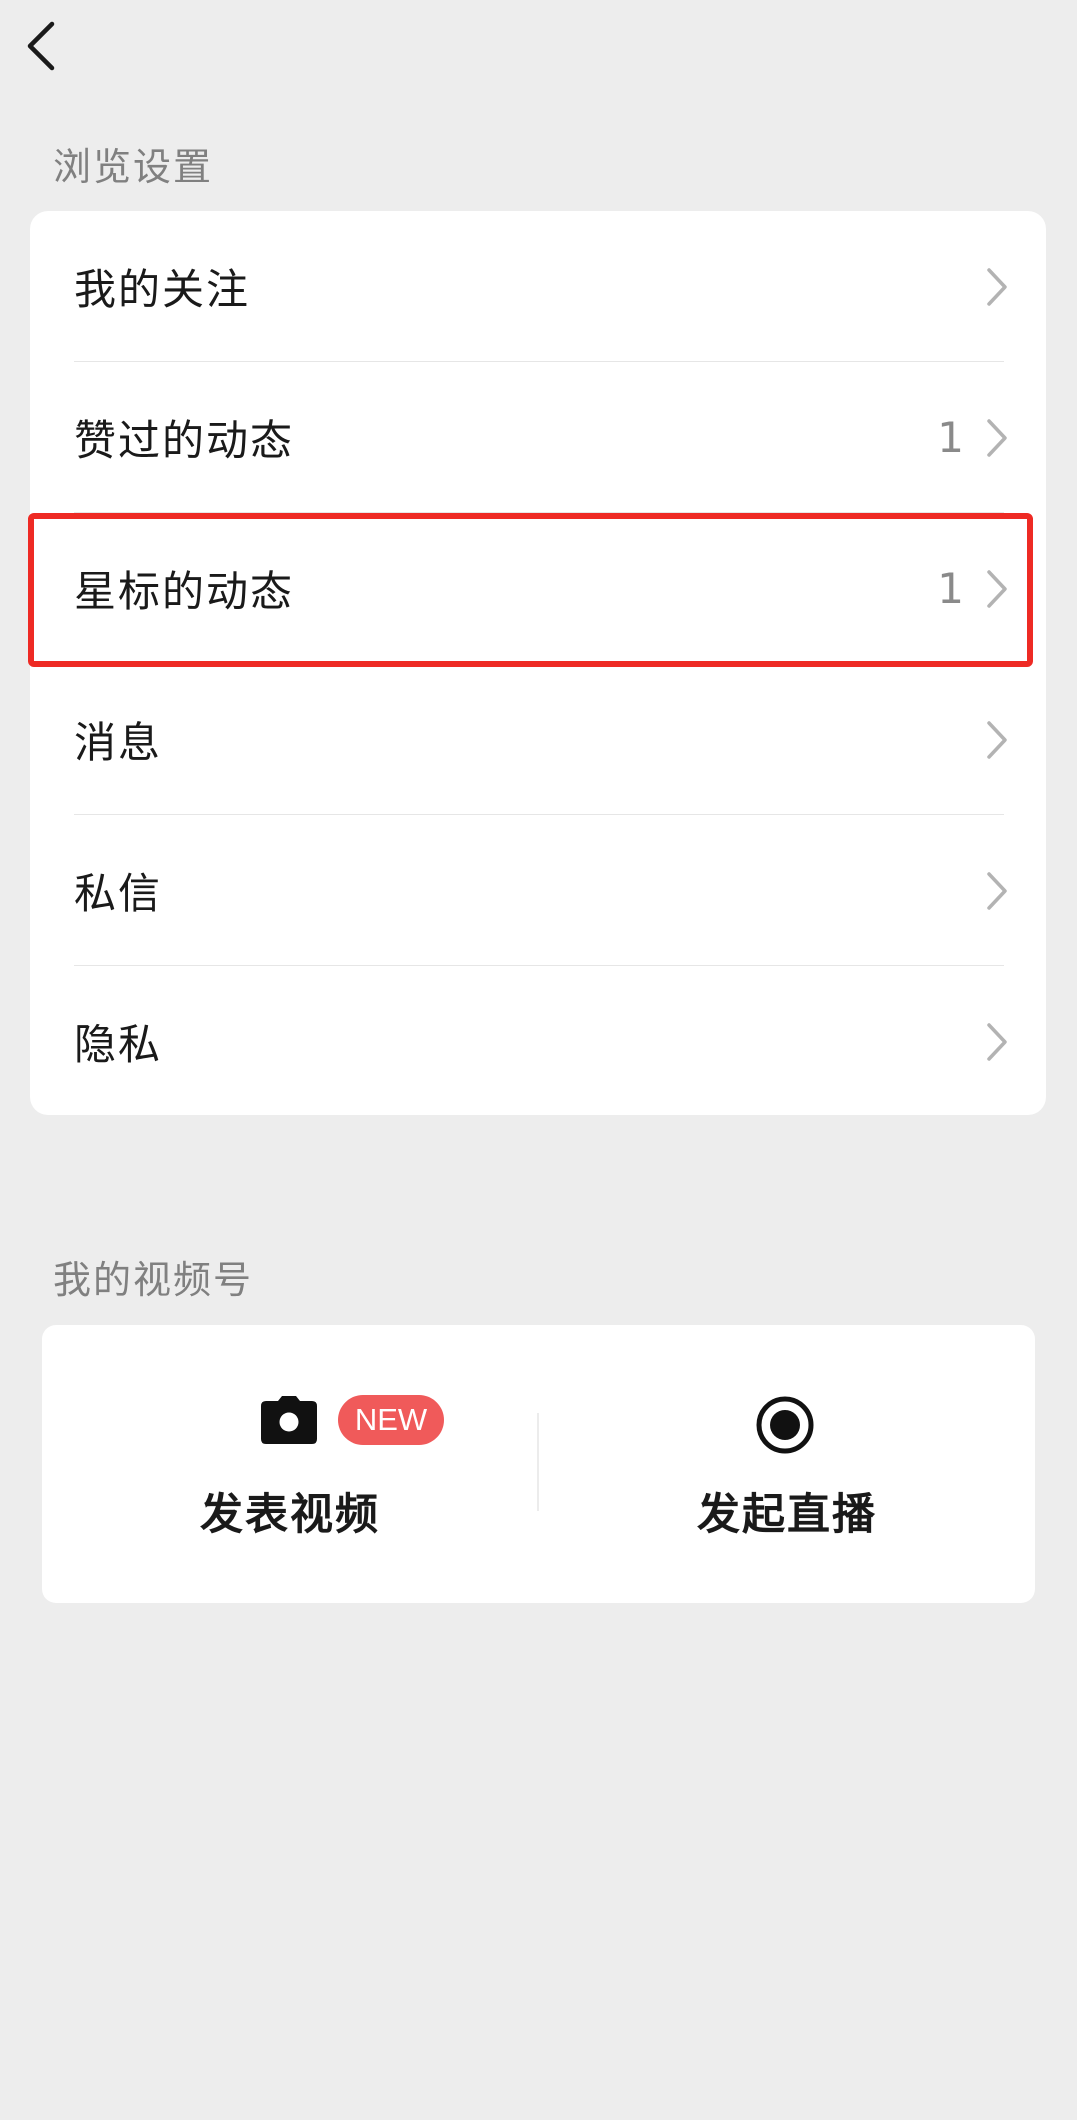 Image resolution: width=1077 pixels, height=2120 pixels. What do you see at coordinates (787, 1515) in the screenshot?
I see `start-live-label: 发起直播` at bounding box center [787, 1515].